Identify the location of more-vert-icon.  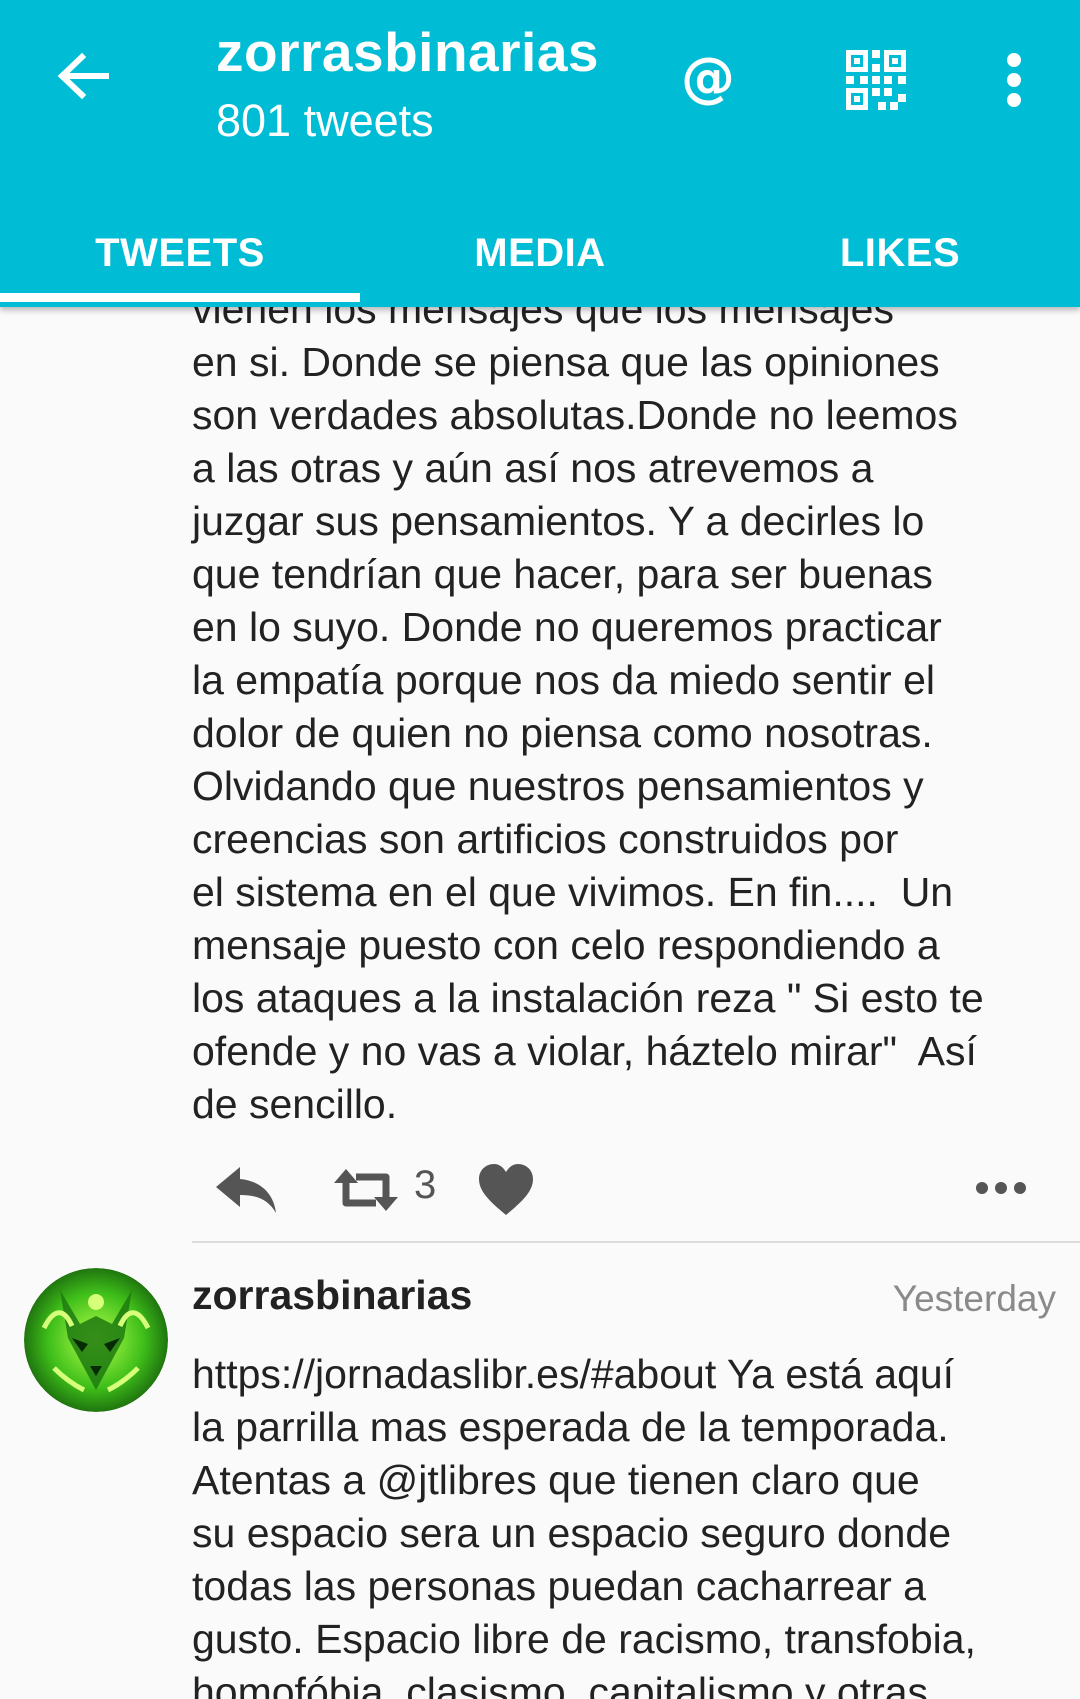
(1014, 80).